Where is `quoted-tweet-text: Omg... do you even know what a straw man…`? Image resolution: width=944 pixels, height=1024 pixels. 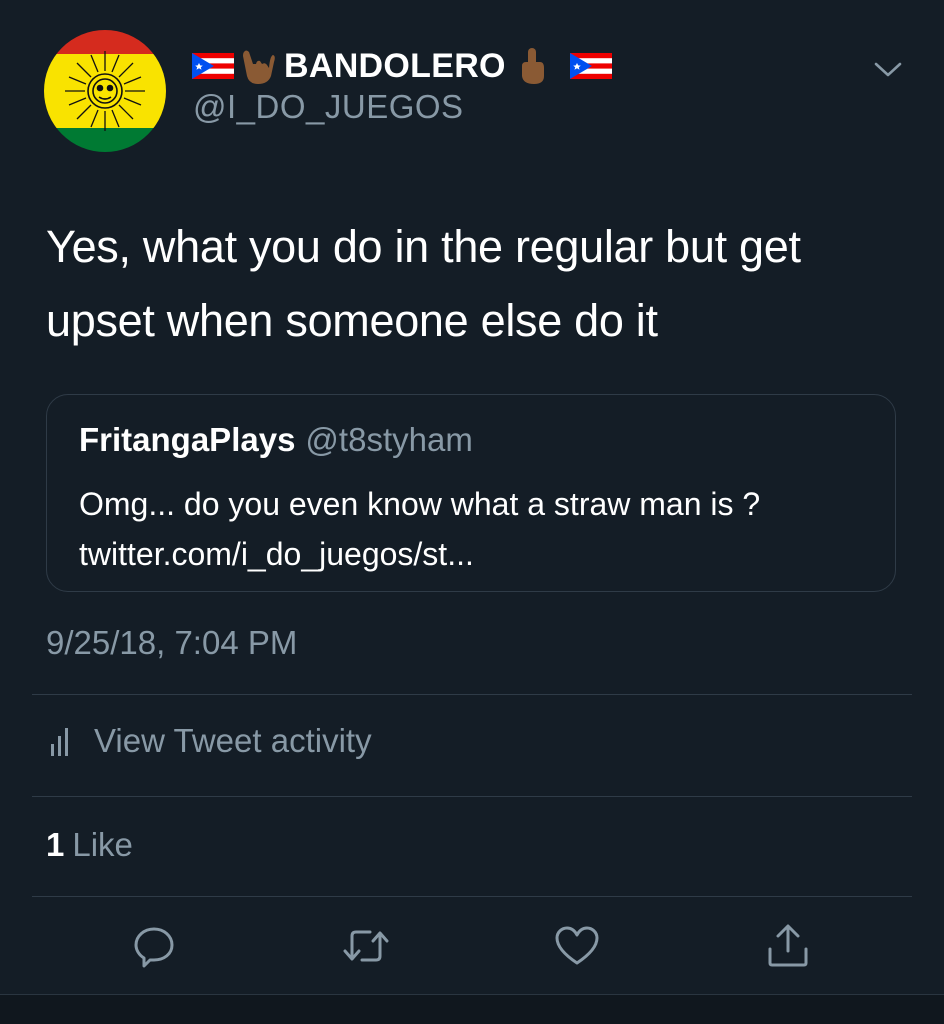
quoted-tweet-text: Omg... do you even know what a straw man… is located at coordinates (420, 529).